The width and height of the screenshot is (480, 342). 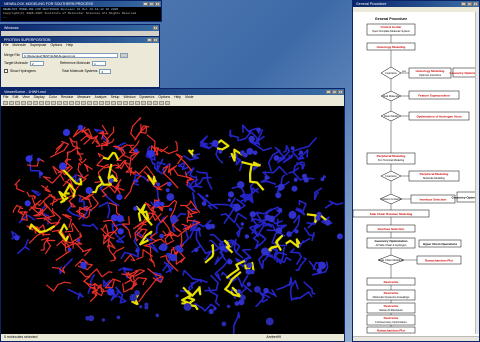 What do you see at coordinates (105, 71) in the screenshot?
I see `total-systems-field: 2` at bounding box center [105, 71].